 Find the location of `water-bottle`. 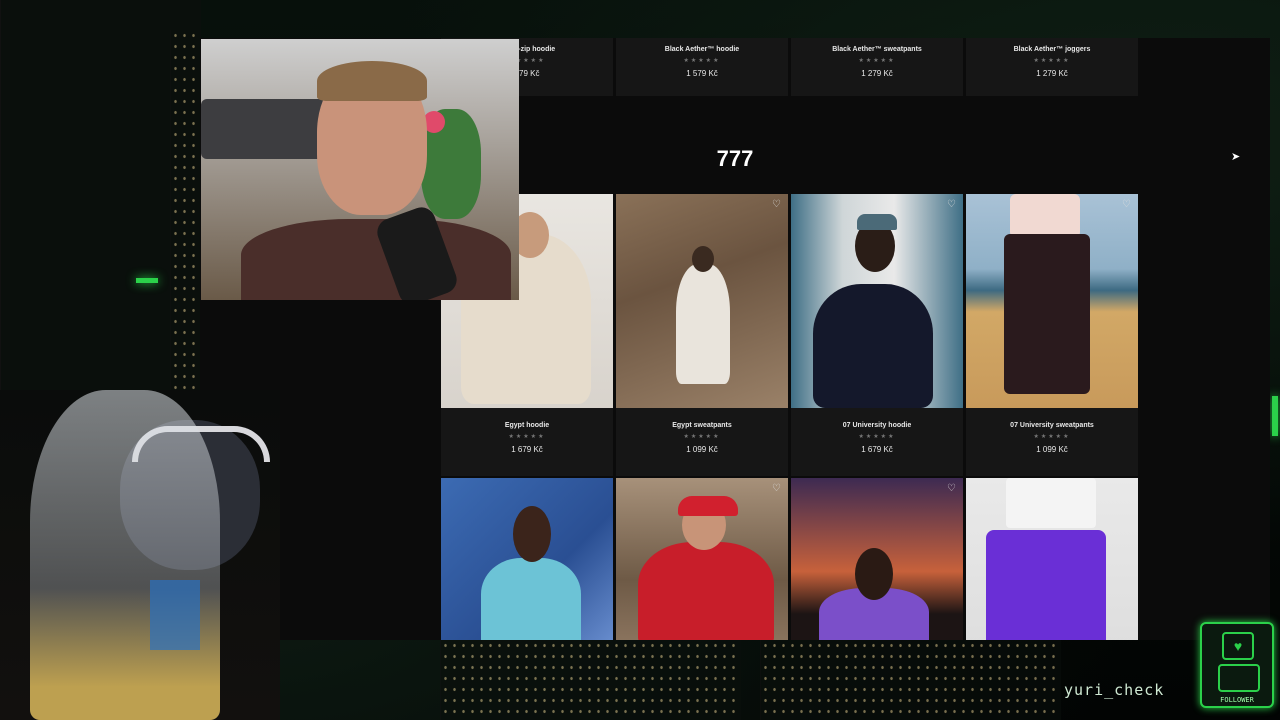

water-bottle is located at coordinates (125, 555).